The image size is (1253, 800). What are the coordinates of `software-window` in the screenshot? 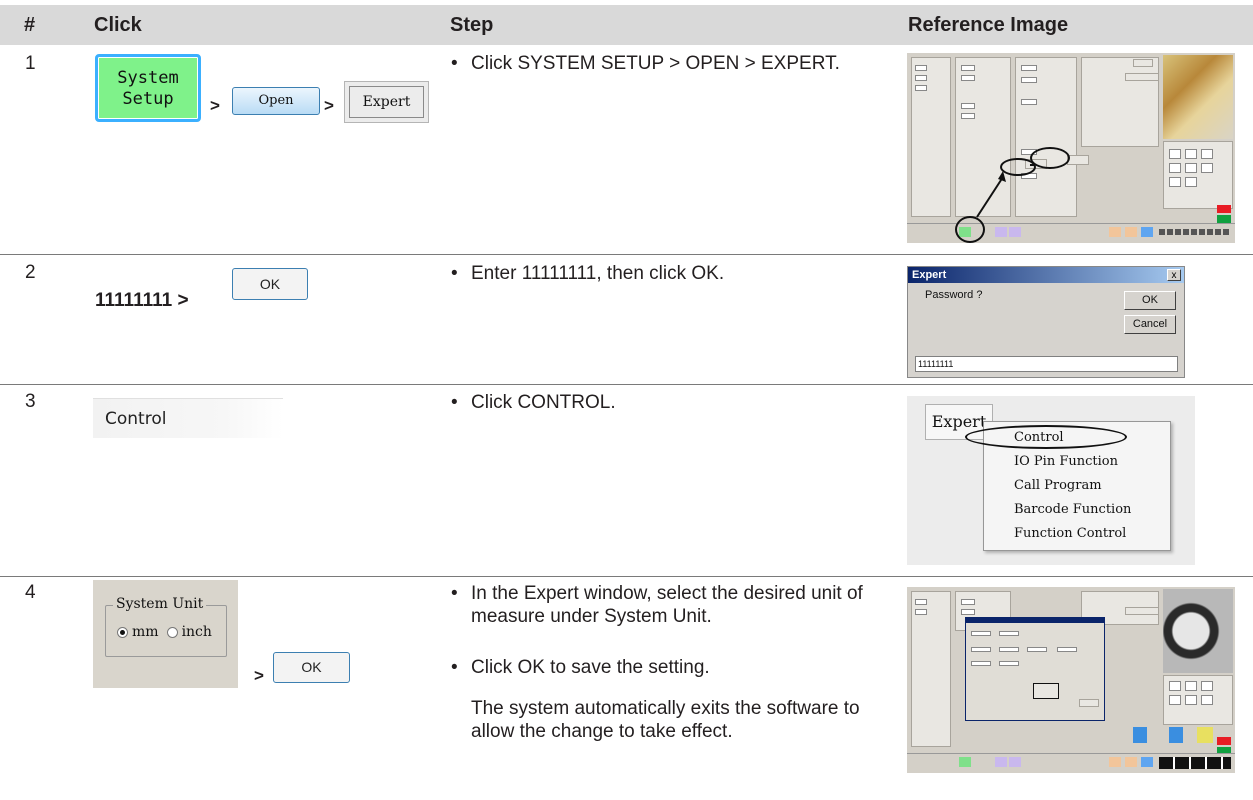 It's located at (1071, 680).